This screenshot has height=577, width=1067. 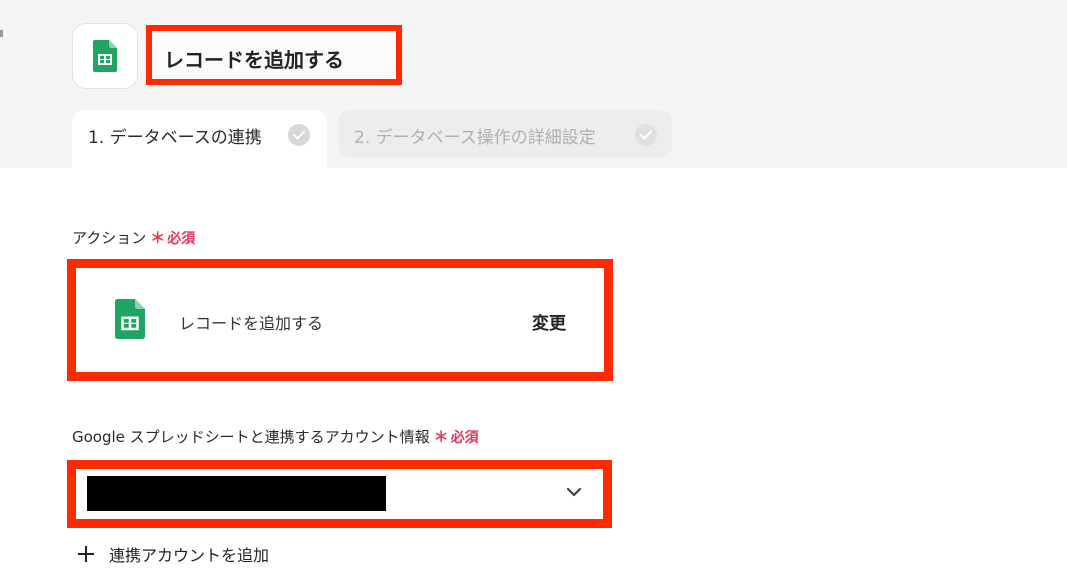 I want to click on change-action-button: 変更, so click(x=549, y=321).